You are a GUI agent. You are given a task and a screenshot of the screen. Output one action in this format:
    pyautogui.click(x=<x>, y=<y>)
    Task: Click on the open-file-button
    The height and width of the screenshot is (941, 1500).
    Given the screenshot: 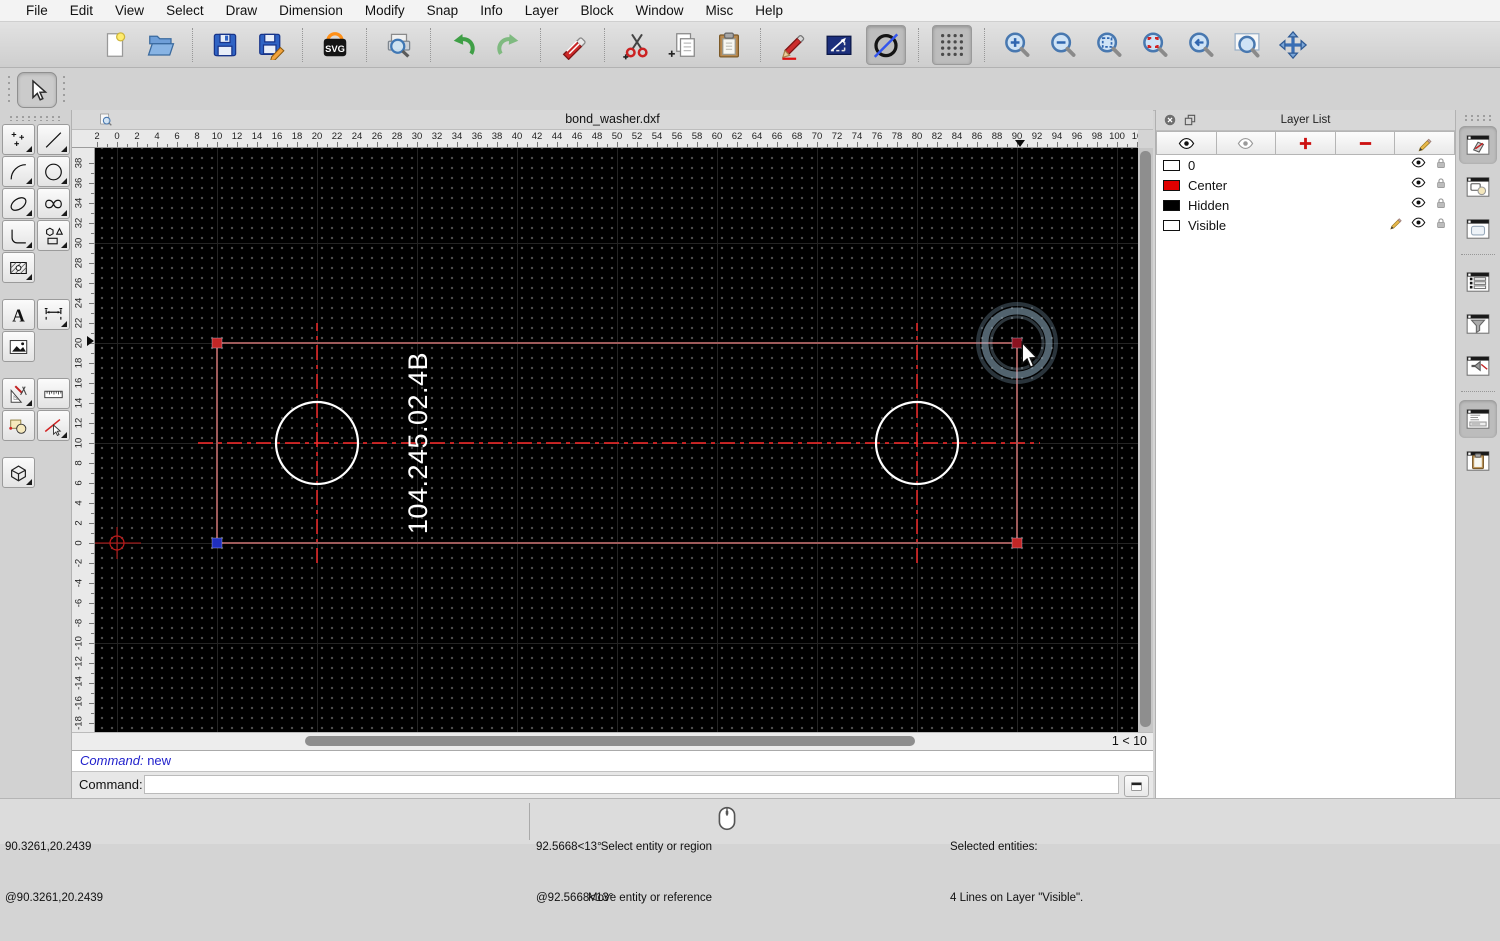 What is the action you would take?
    pyautogui.click(x=161, y=45)
    